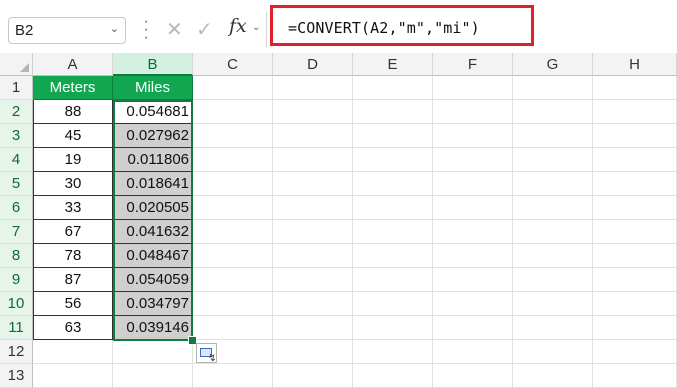 Image resolution: width=677 pixels, height=388 pixels. What do you see at coordinates (174, 29) in the screenshot?
I see `cancel-icon: ✕` at bounding box center [174, 29].